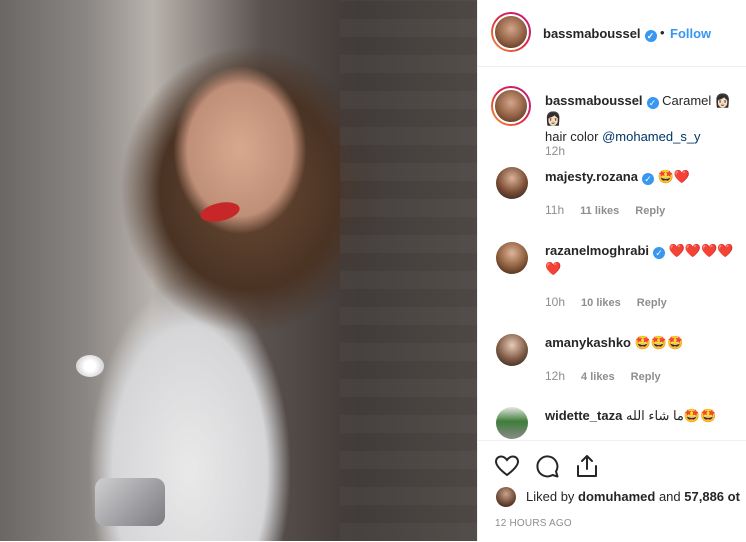  Describe the element at coordinates (659, 342) in the screenshot. I see `comment-body: 🤩🤩🤩` at that location.